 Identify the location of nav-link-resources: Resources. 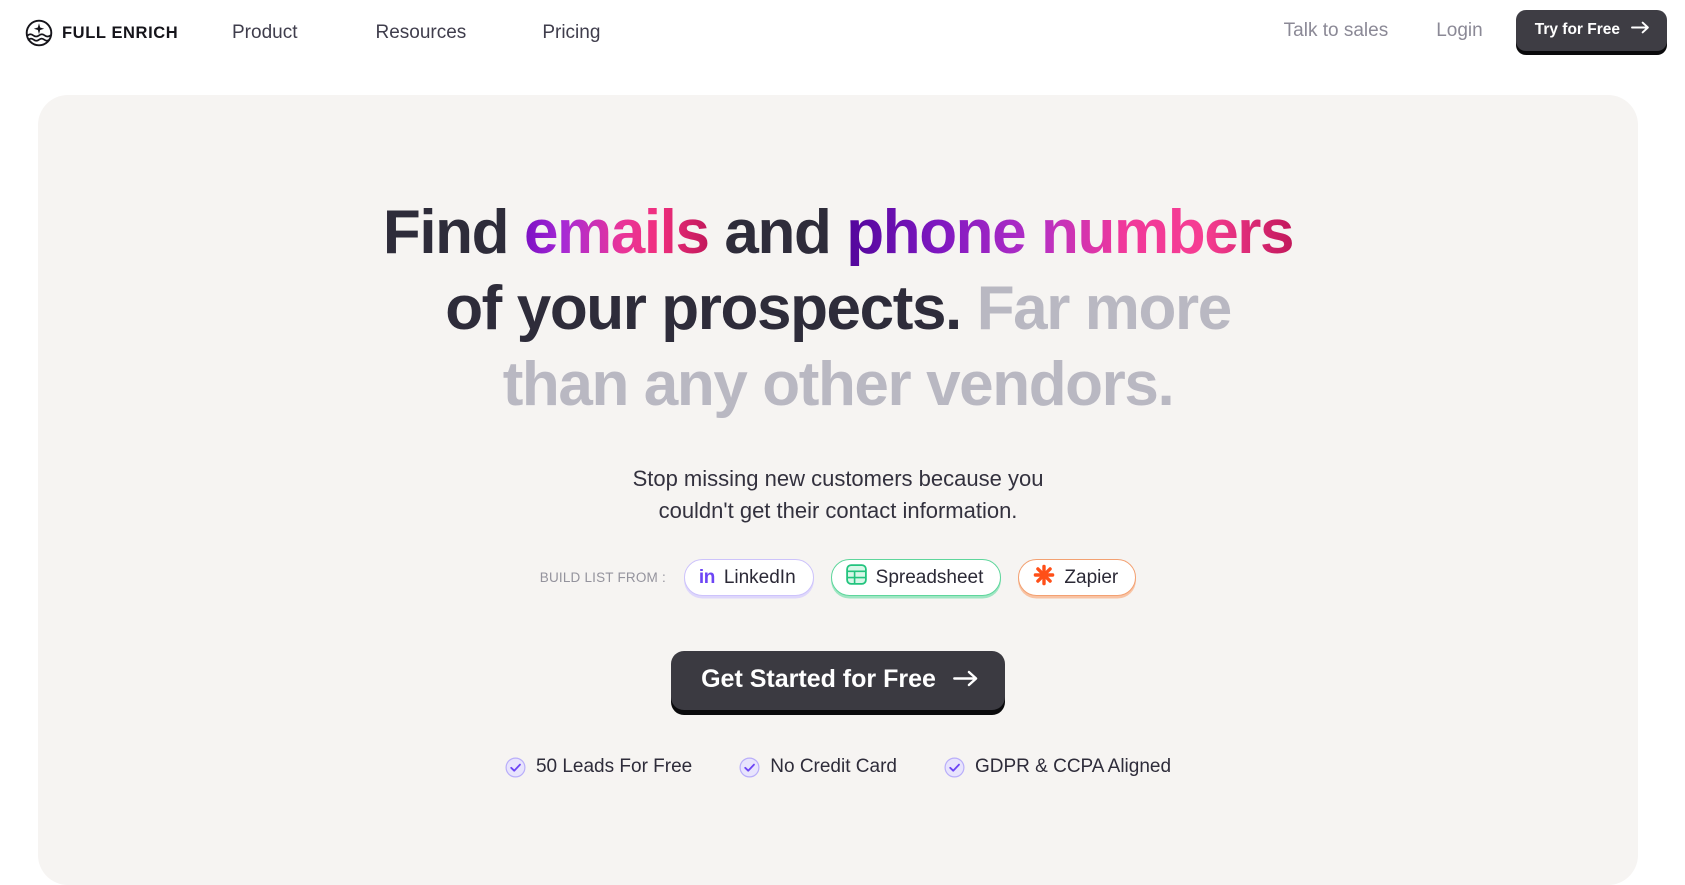
(420, 33).